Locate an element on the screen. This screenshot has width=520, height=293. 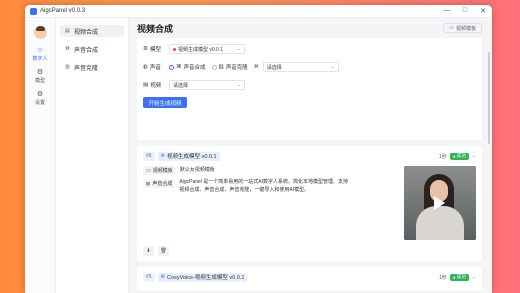
video-preview is located at coordinates (440, 203).